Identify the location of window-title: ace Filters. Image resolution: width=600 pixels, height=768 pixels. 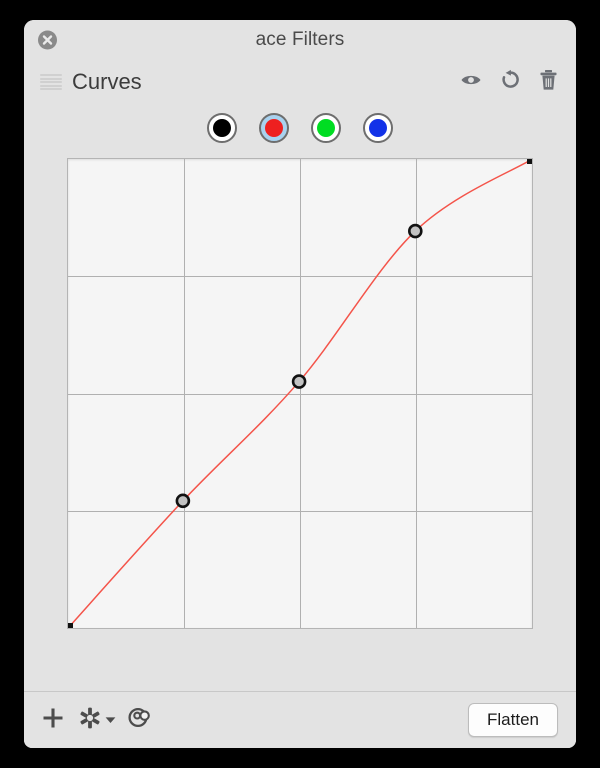
(300, 39).